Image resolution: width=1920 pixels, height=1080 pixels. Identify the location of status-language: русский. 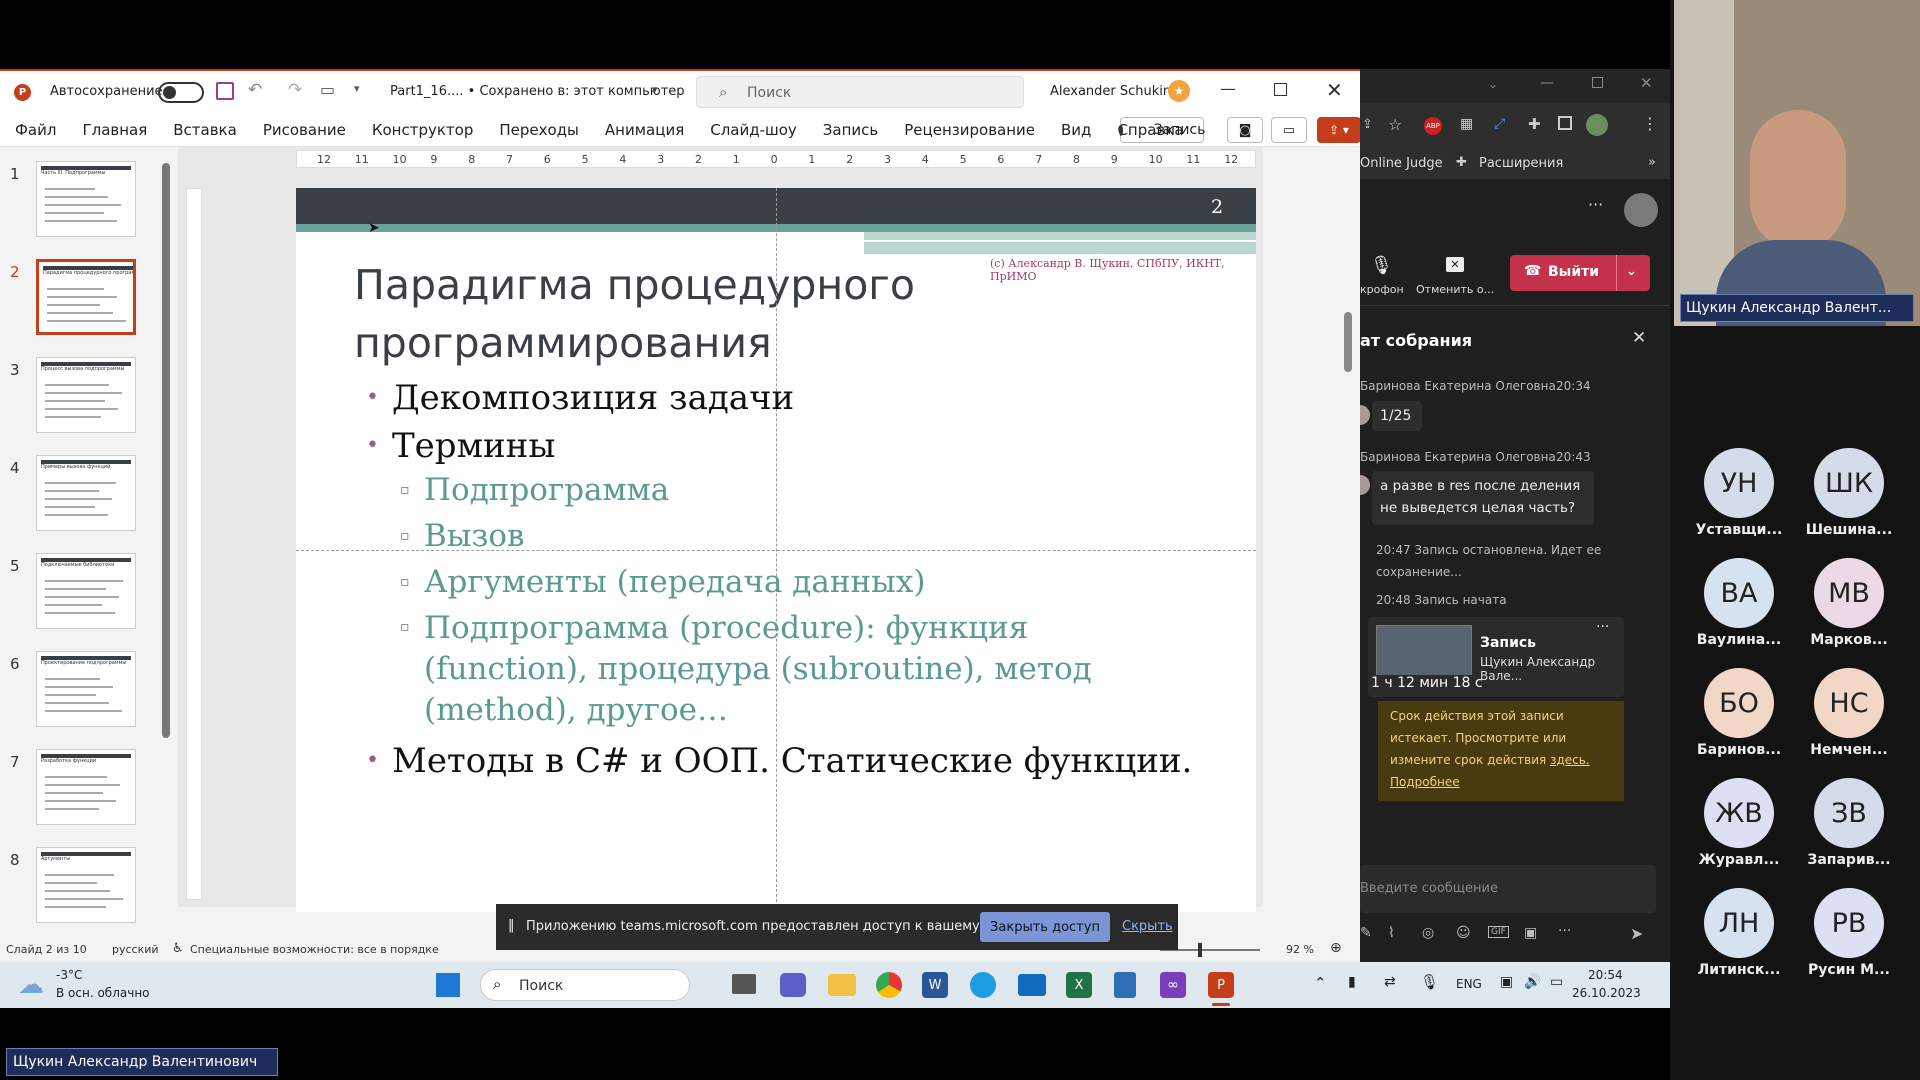
(135, 949).